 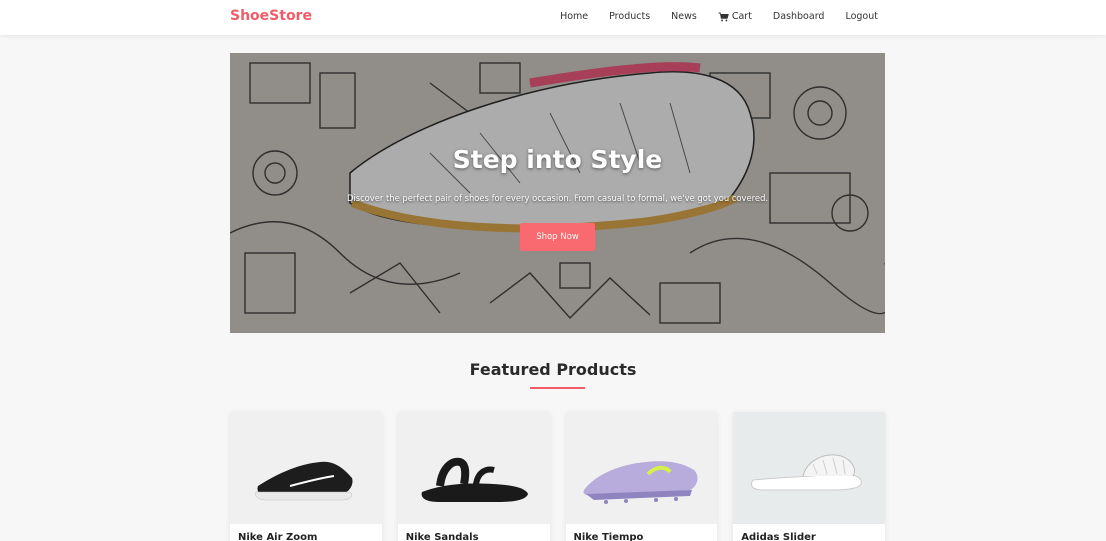 I want to click on product-card: Nike Sandals, so click(x=473, y=476).